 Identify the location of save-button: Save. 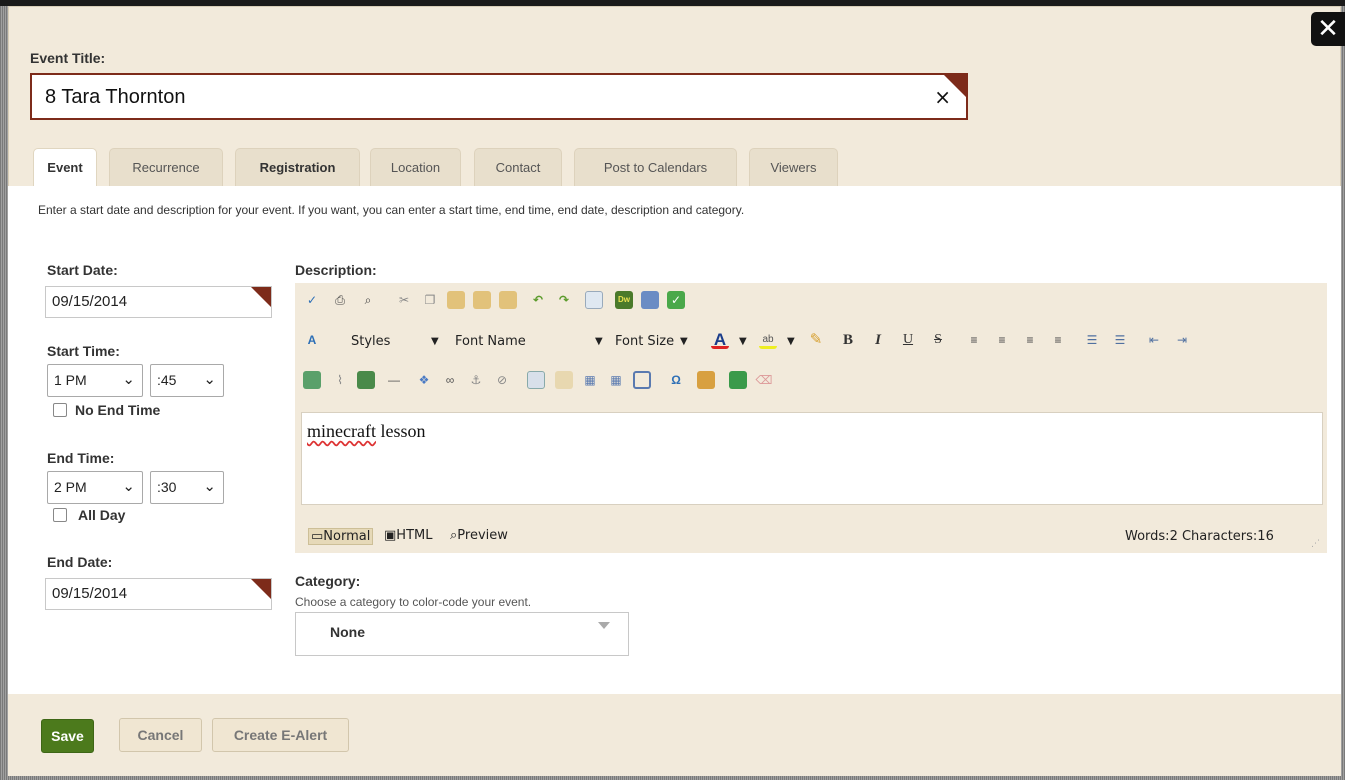
(67, 736).